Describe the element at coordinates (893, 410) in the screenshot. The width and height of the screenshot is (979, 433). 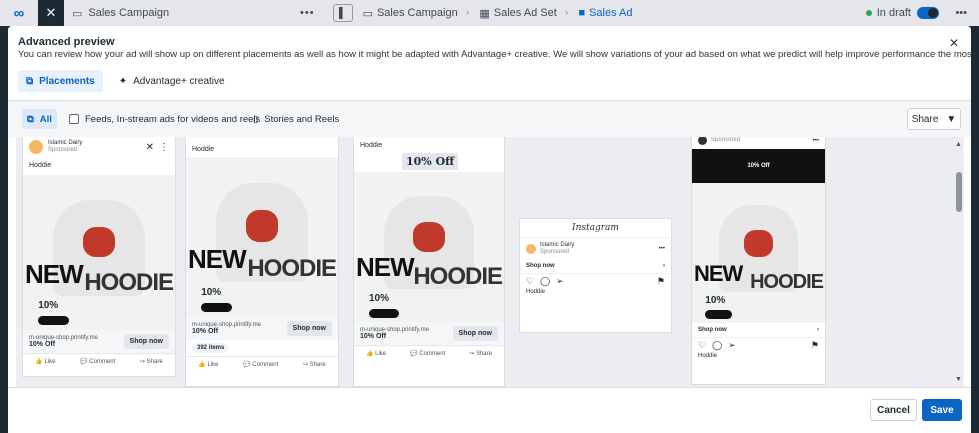
I see `cancel-button: Cancel` at that location.